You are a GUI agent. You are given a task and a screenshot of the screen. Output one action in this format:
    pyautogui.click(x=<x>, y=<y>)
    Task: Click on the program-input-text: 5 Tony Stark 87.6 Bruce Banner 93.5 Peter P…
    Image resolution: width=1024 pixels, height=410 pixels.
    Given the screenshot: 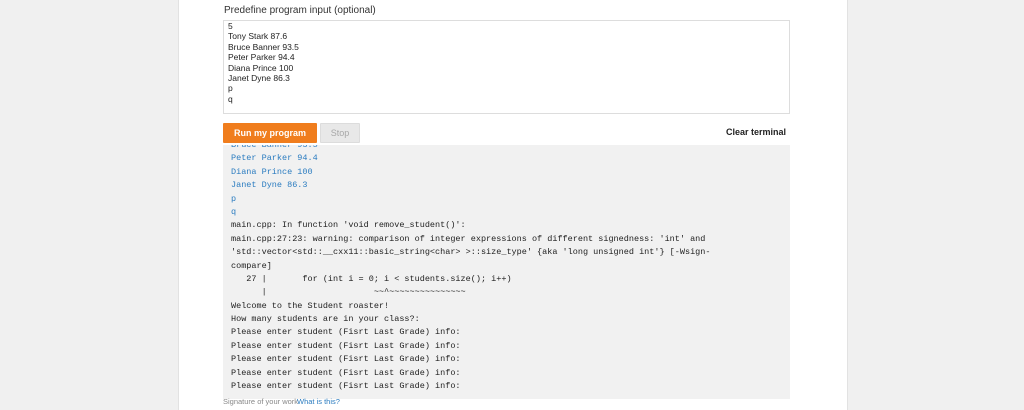 What is the action you would take?
    pyautogui.click(x=263, y=62)
    